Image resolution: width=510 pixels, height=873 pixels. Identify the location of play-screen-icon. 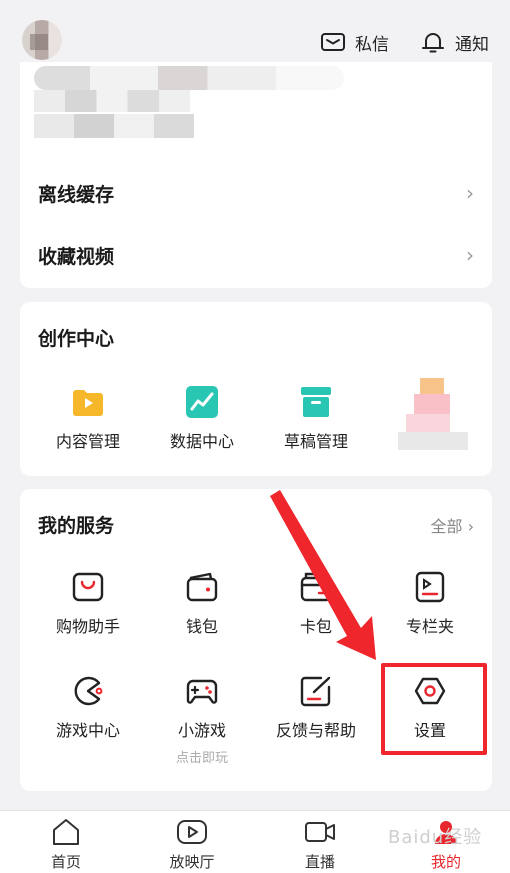
(192, 832).